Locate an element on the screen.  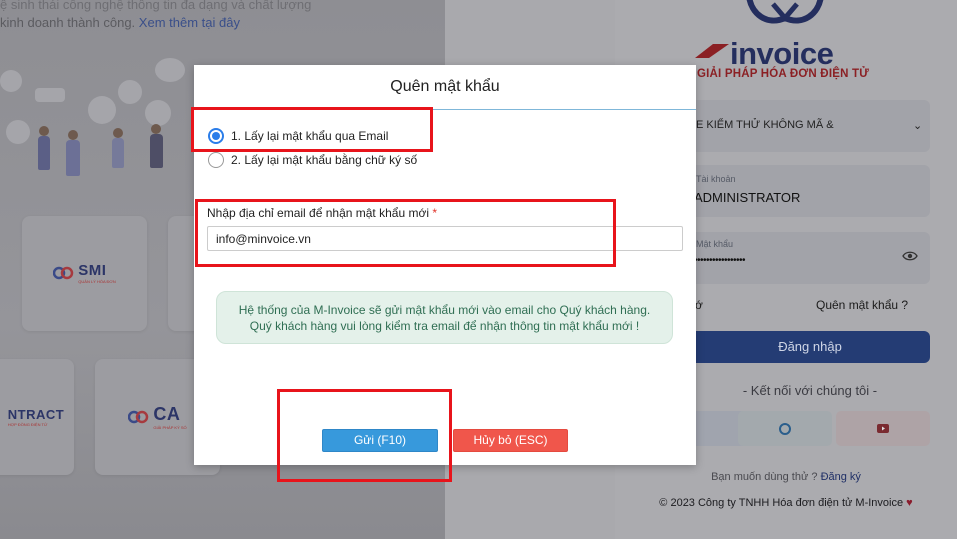
connect-title: - Kết nối với chúng tôi - is located at coordinates (810, 390).